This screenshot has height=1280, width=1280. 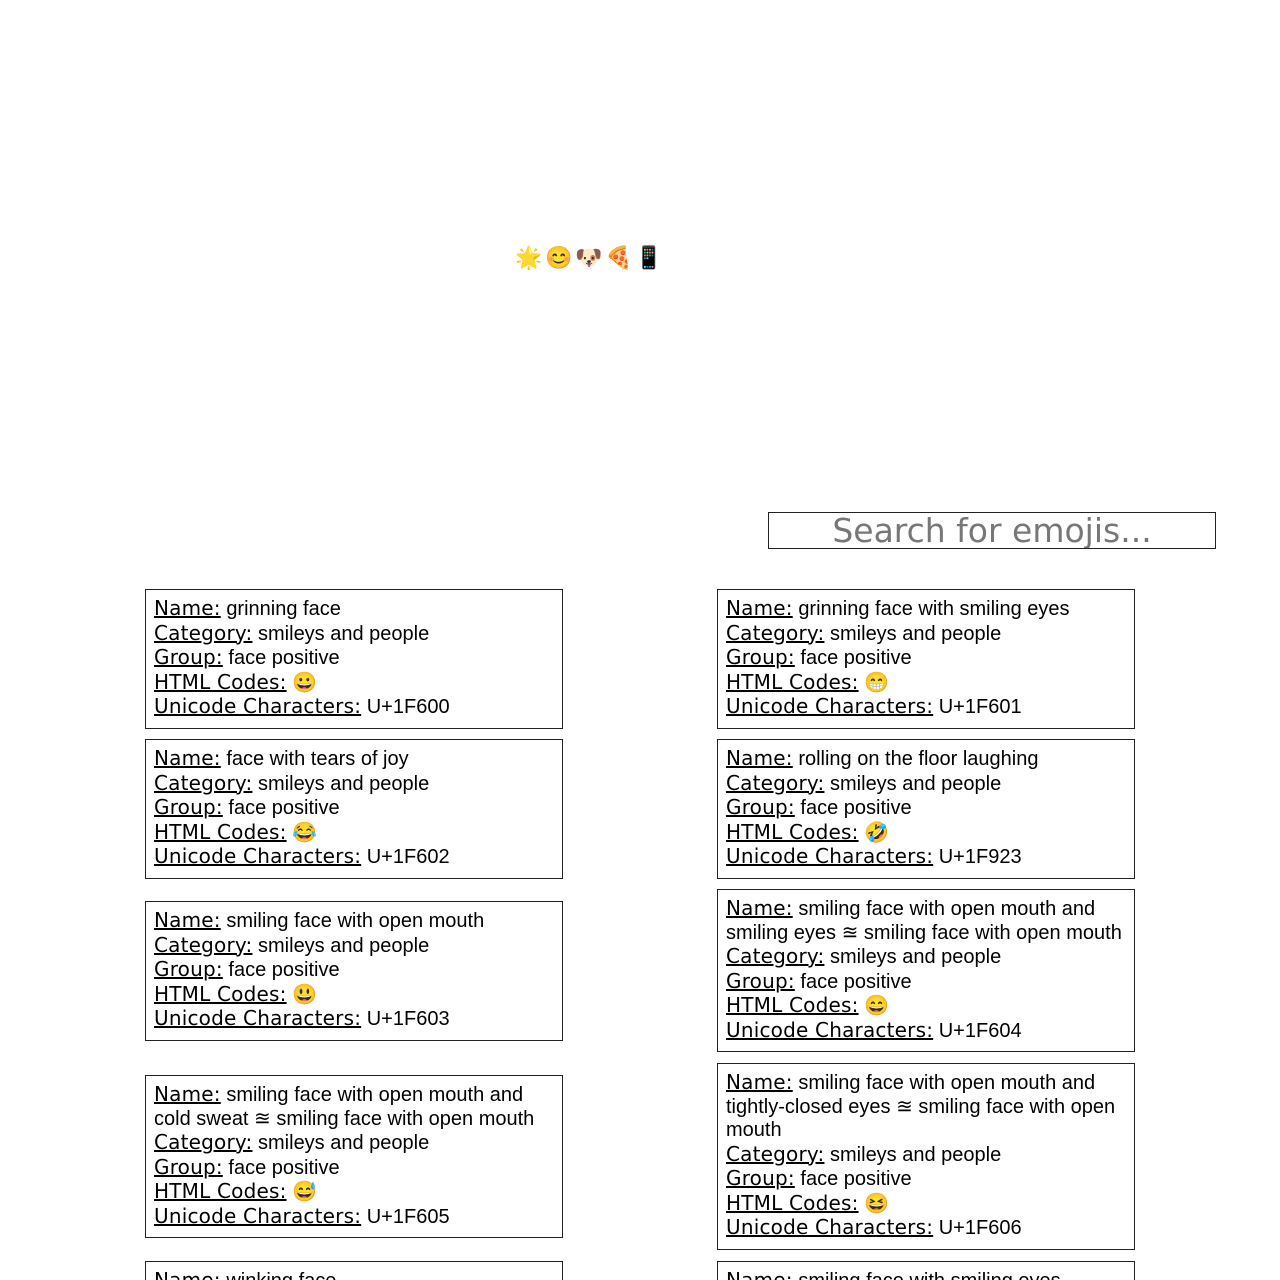 I want to click on emoji-card: Name: smiling face with smiling eyes, so click(x=926, y=1270).